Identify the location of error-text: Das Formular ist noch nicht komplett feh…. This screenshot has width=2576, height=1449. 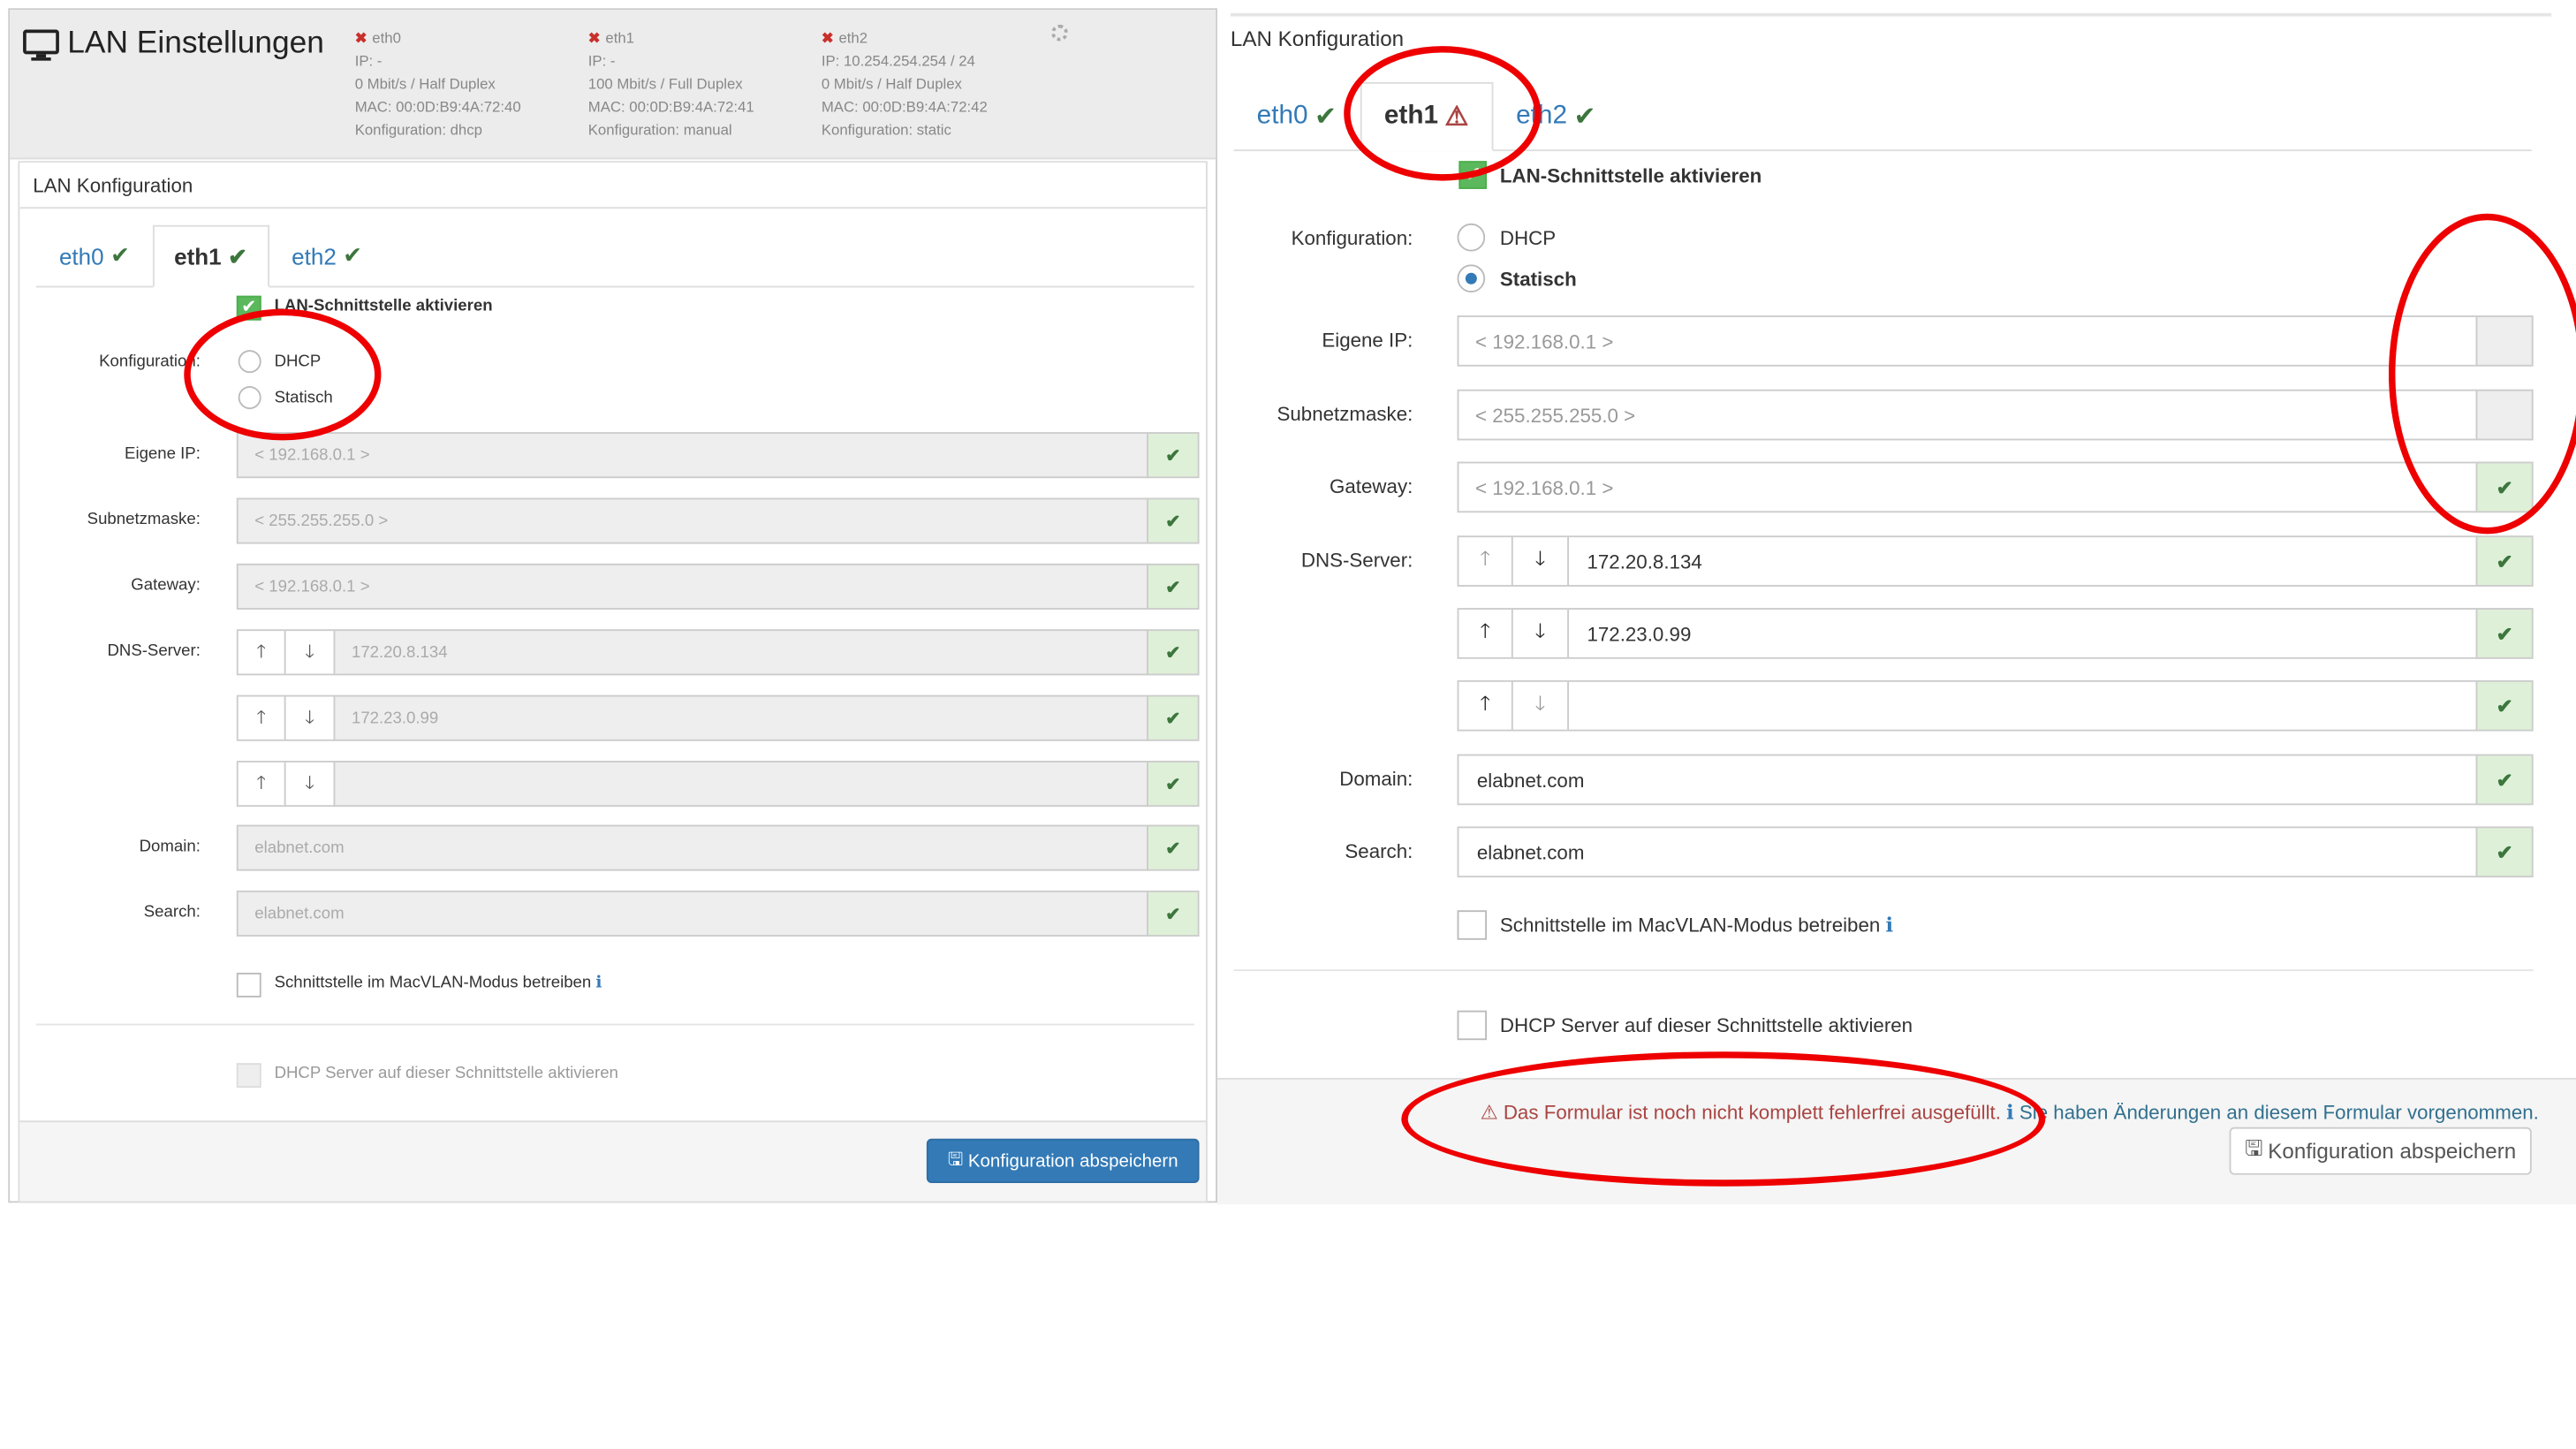
(1752, 1112).